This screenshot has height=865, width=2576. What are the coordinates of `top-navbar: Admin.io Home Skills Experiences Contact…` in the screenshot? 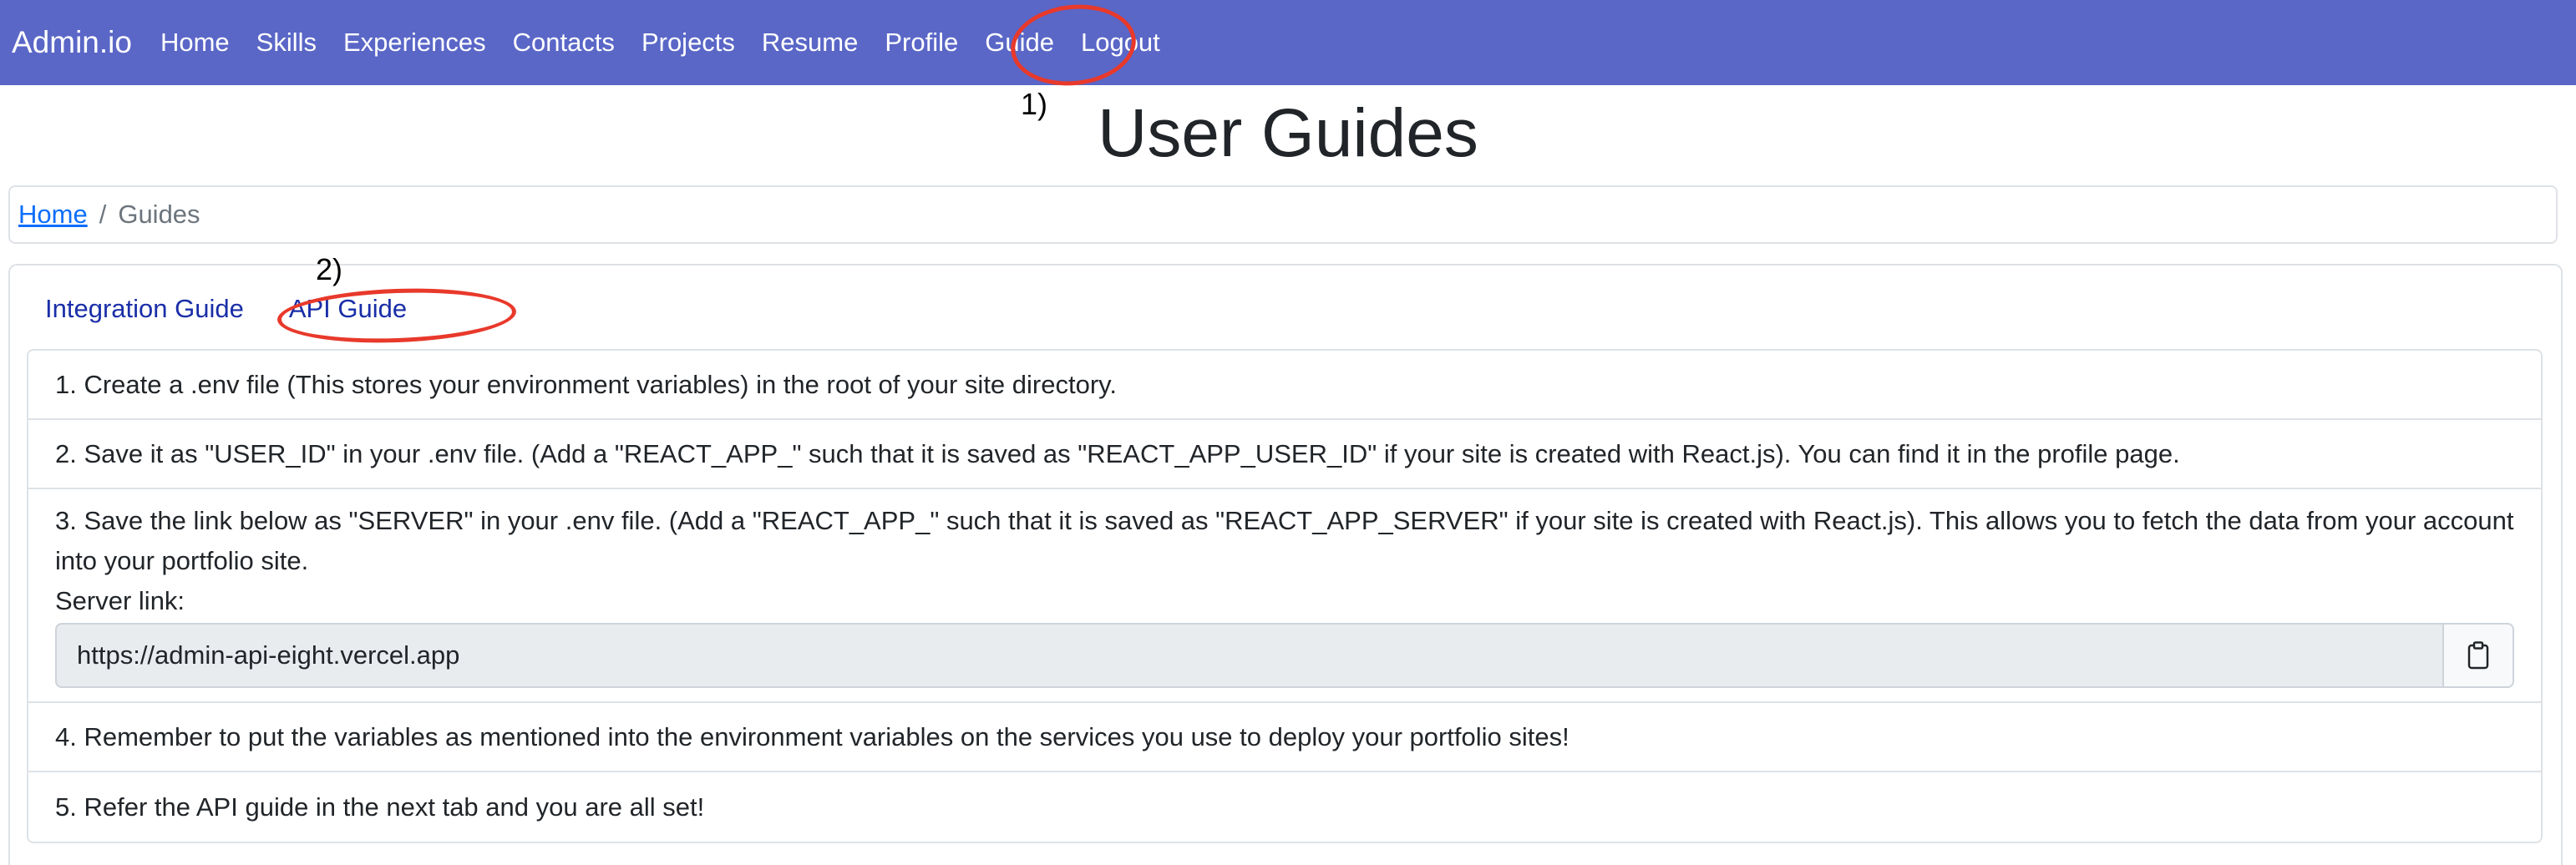 It's located at (1288, 43).